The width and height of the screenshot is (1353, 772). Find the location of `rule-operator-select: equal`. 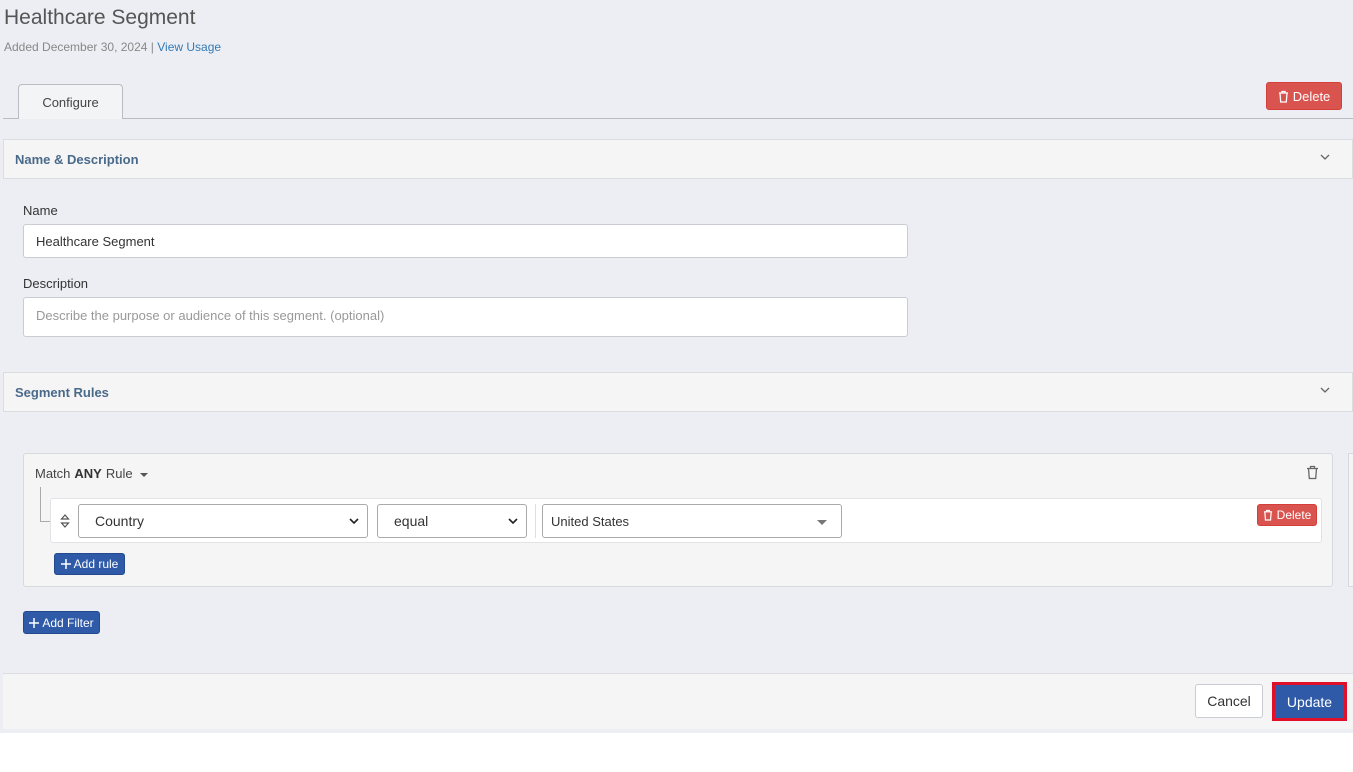

rule-operator-select: equal is located at coordinates (452, 521).